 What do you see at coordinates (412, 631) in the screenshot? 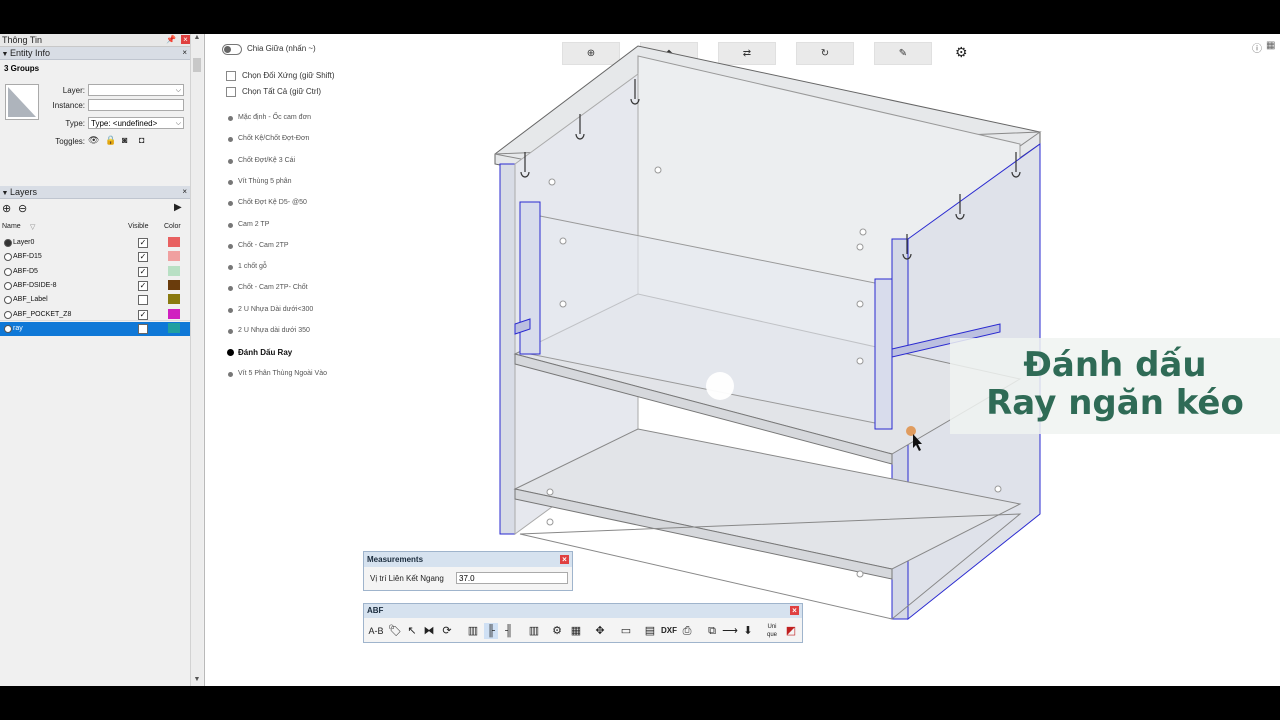
I see `select-arrow-icon: ↖` at bounding box center [412, 631].